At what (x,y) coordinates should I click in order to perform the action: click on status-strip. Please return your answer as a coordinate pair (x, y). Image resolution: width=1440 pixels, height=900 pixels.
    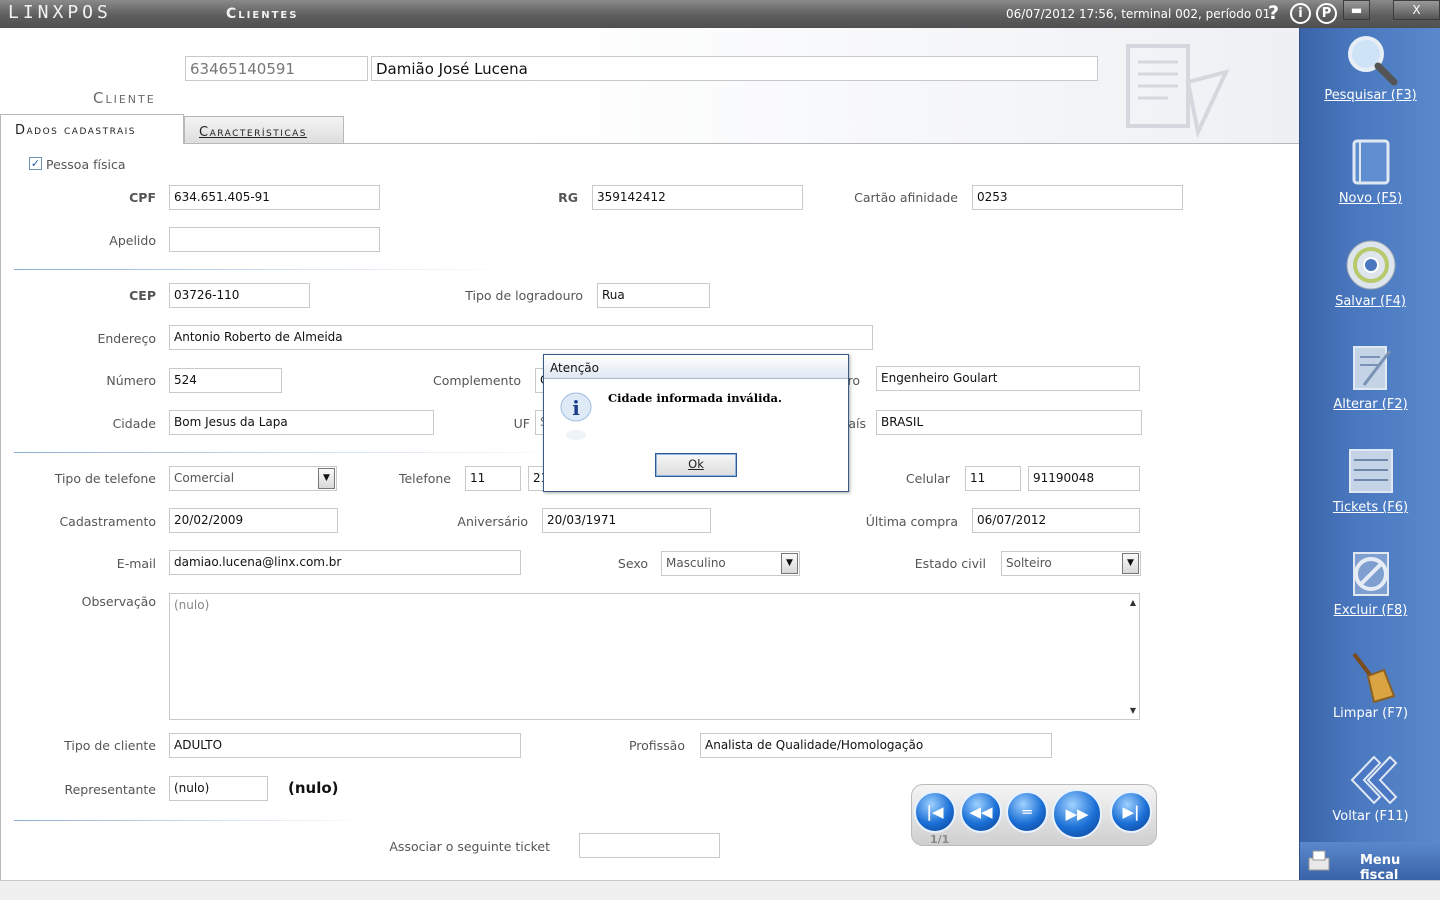
    Looking at the image, I should click on (720, 890).